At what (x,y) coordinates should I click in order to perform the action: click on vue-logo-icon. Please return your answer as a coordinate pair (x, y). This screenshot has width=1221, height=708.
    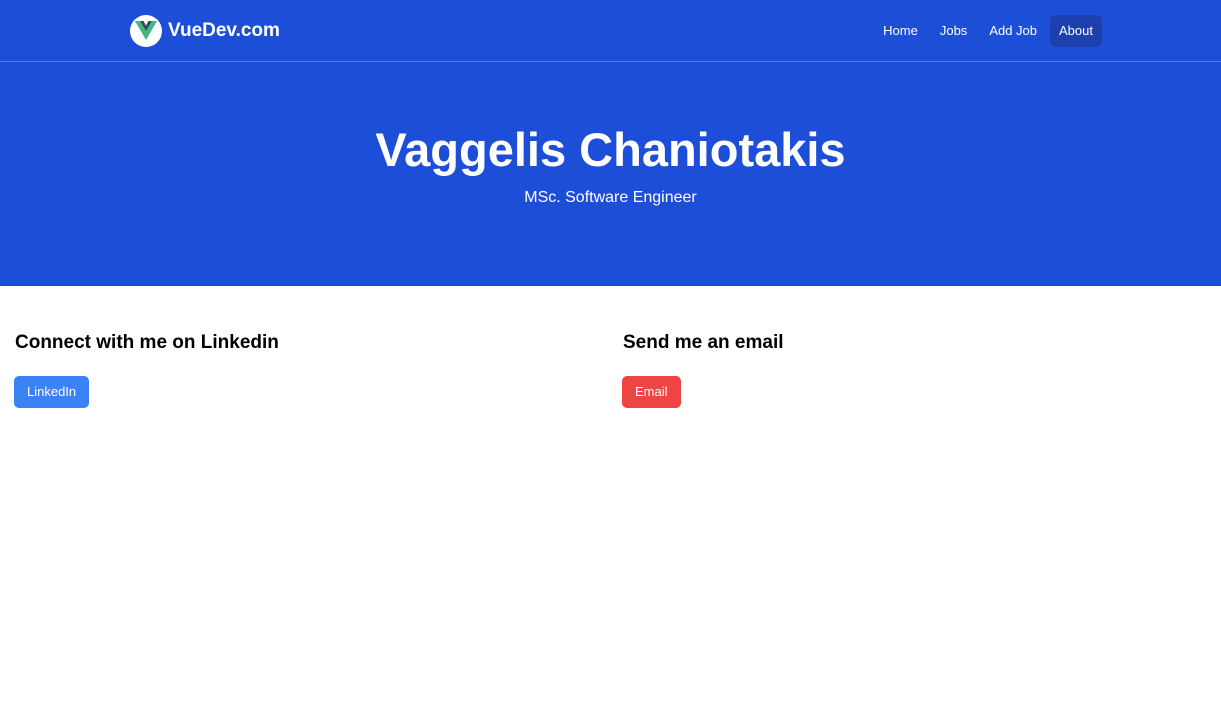
    Looking at the image, I should click on (146, 30).